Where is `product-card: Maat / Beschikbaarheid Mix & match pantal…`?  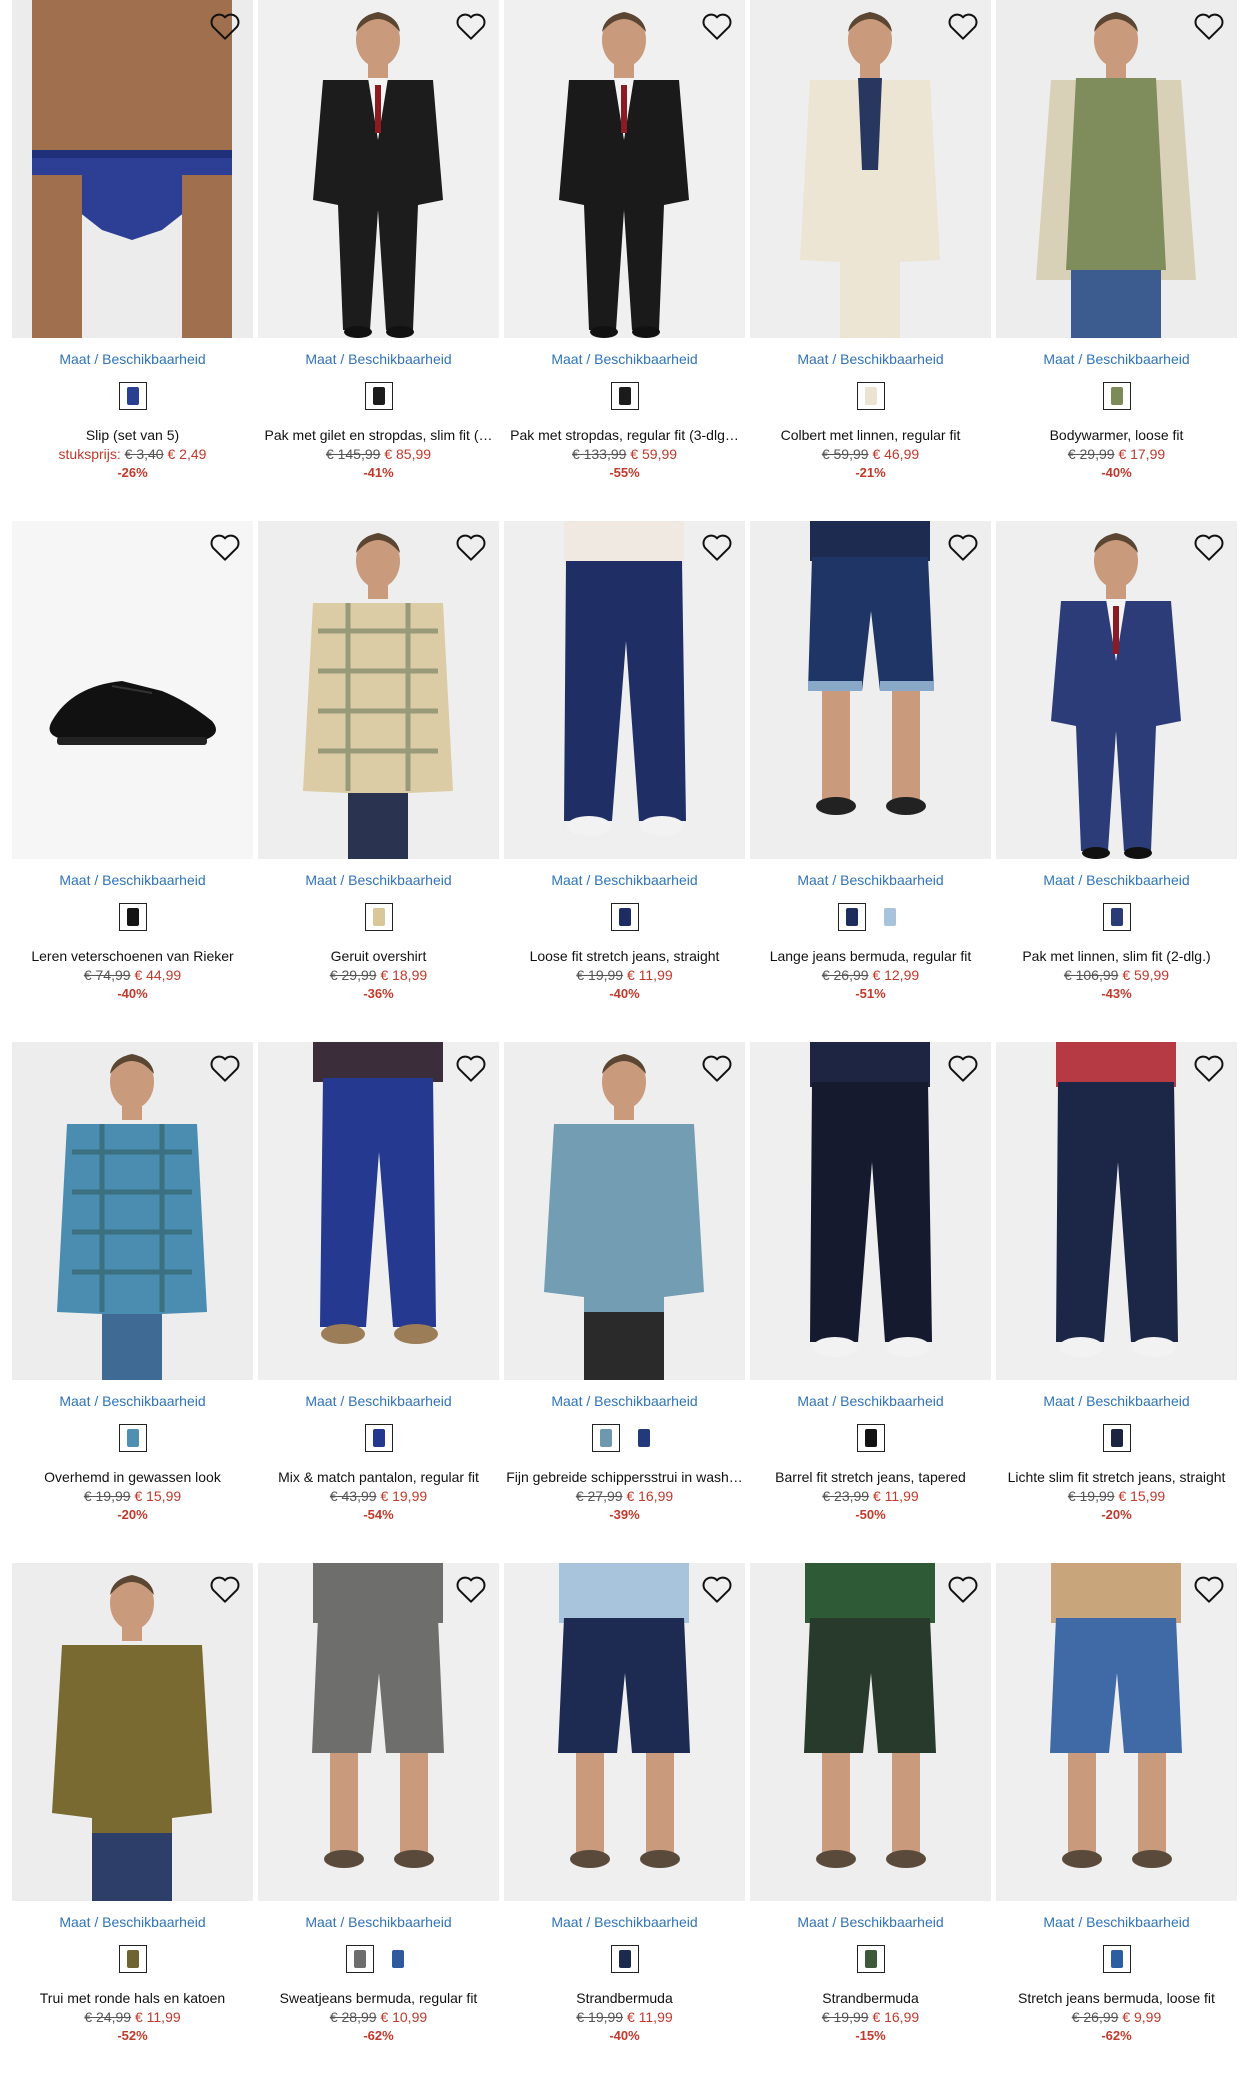 product-card: Maat / Beschikbaarheid Mix & match pantal… is located at coordinates (378, 1302).